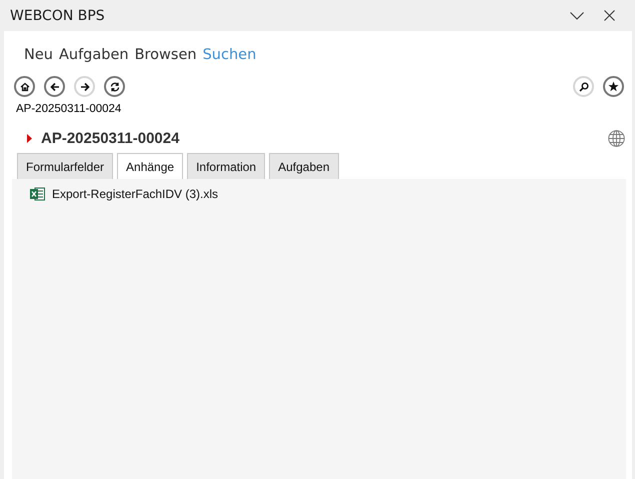  Describe the element at coordinates (150, 166) in the screenshot. I see `tab: Anhänge` at that location.